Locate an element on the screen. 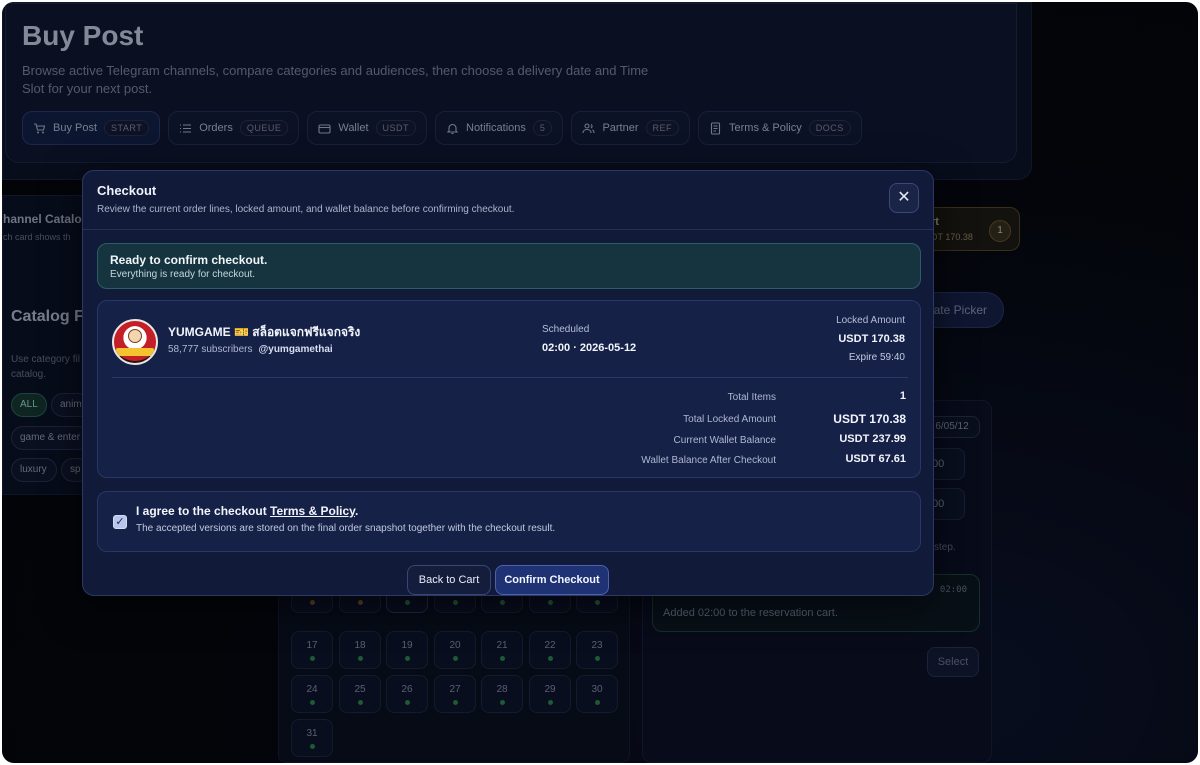 The height and width of the screenshot is (765, 1200). close-icon: ✕ is located at coordinates (904, 197).